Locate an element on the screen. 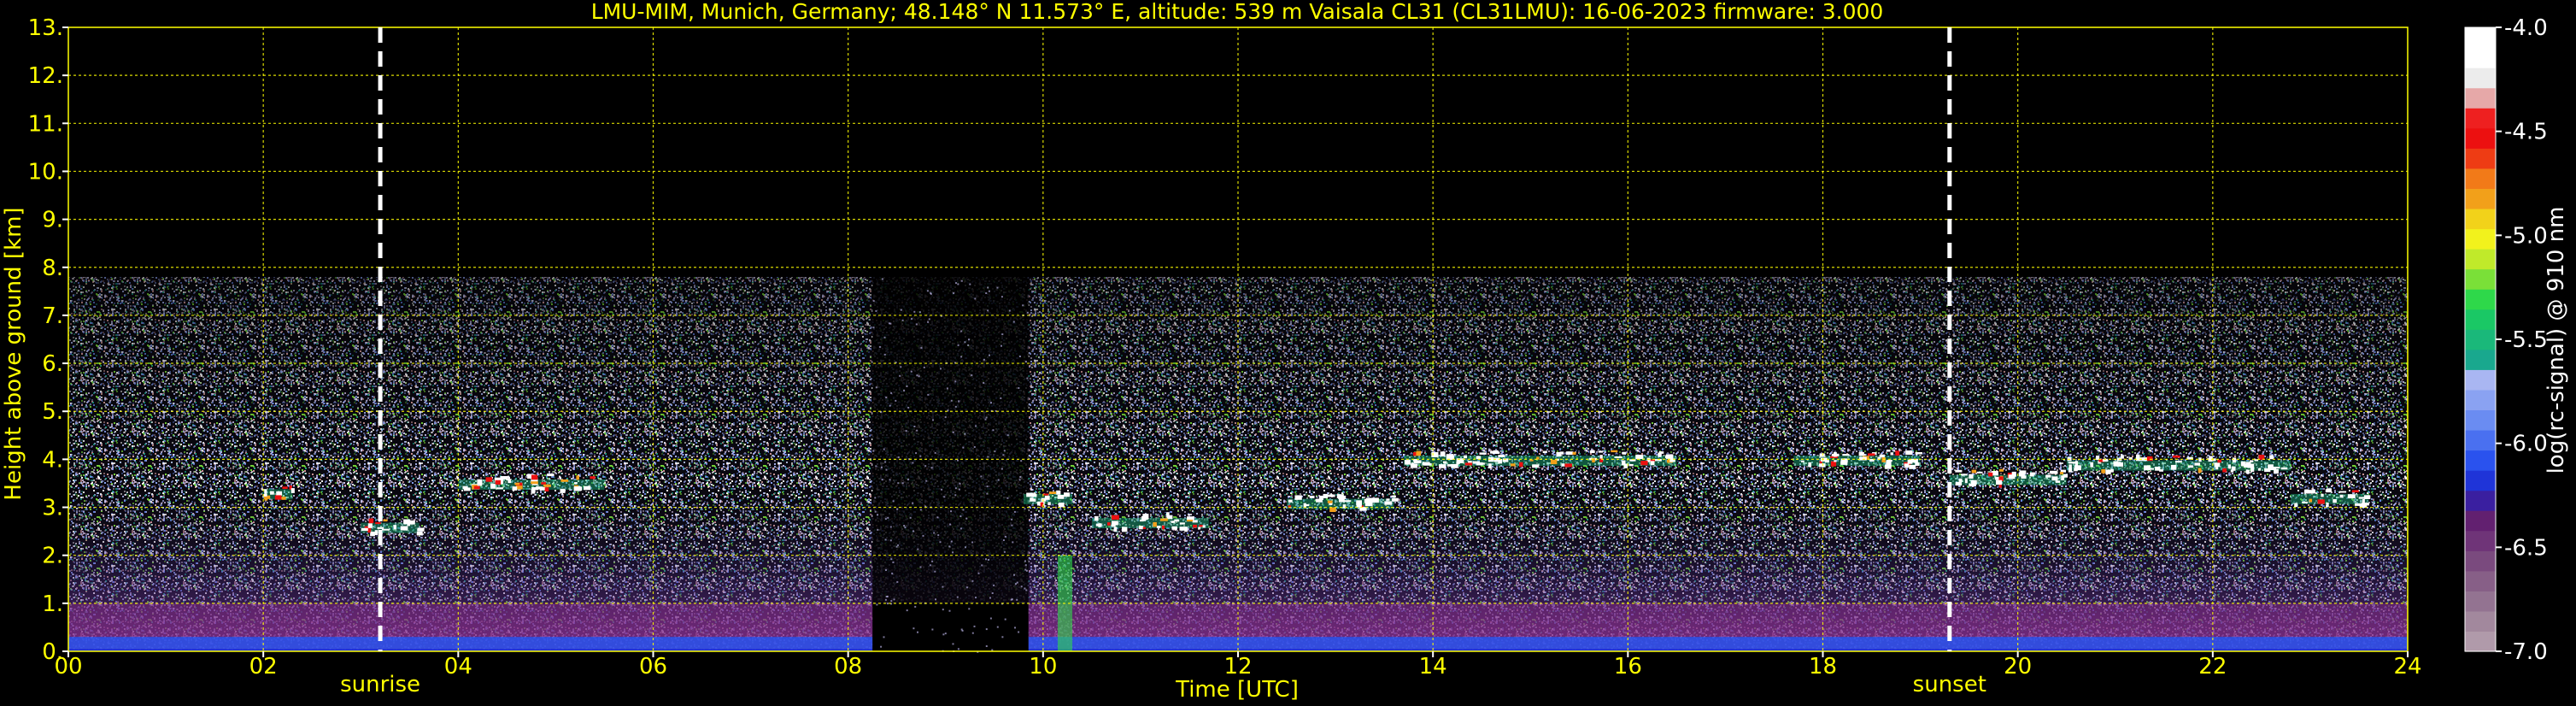 This screenshot has height=706, width=2576. x-tick-label: 16 is located at coordinates (1628, 667).